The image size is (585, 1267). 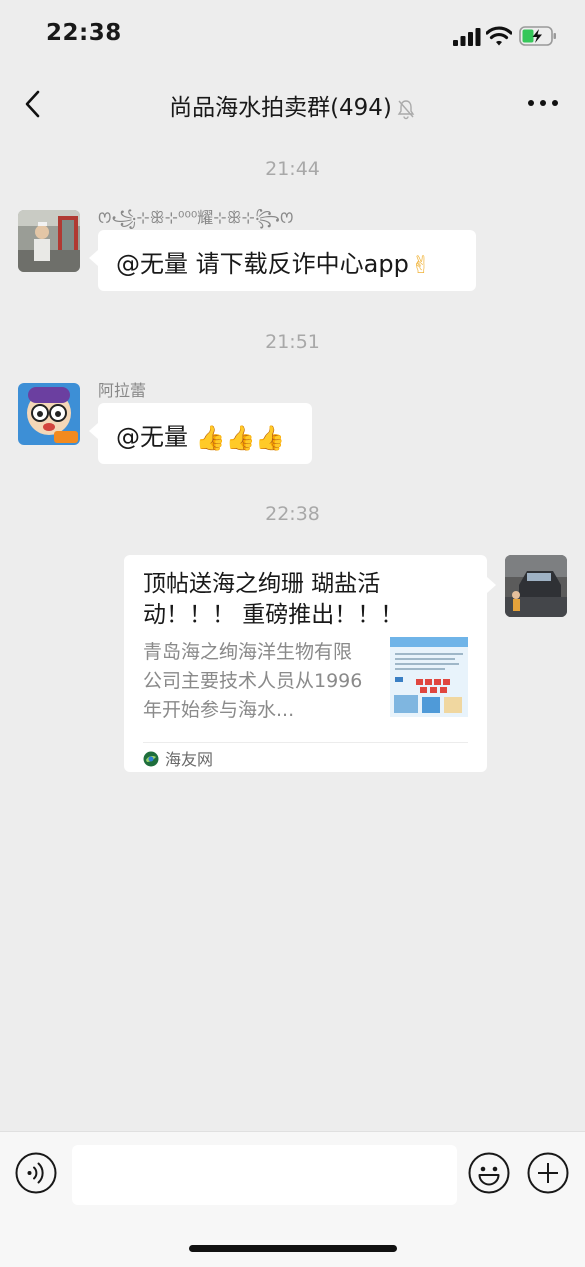 I want to click on voice-input-icon, so click(x=36, y=1173).